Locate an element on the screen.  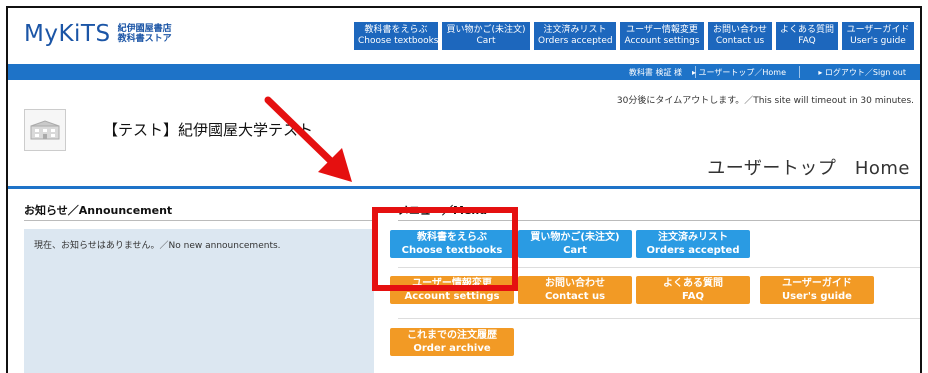
menu-button-label-jp: ユーザーガイド is located at coordinates (817, 283).